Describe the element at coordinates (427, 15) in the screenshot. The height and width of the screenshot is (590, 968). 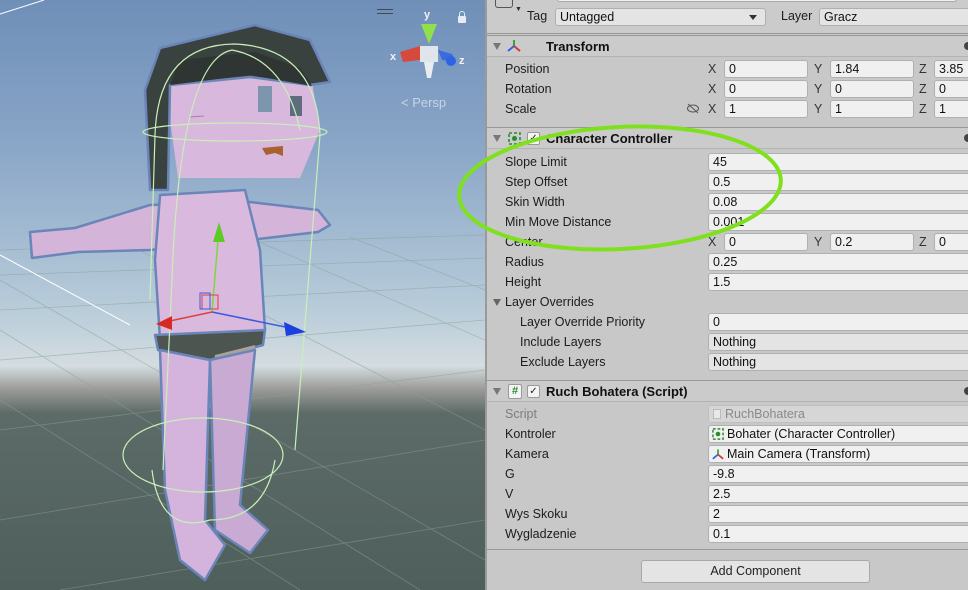
I see `gizmo-y-label: y` at that location.